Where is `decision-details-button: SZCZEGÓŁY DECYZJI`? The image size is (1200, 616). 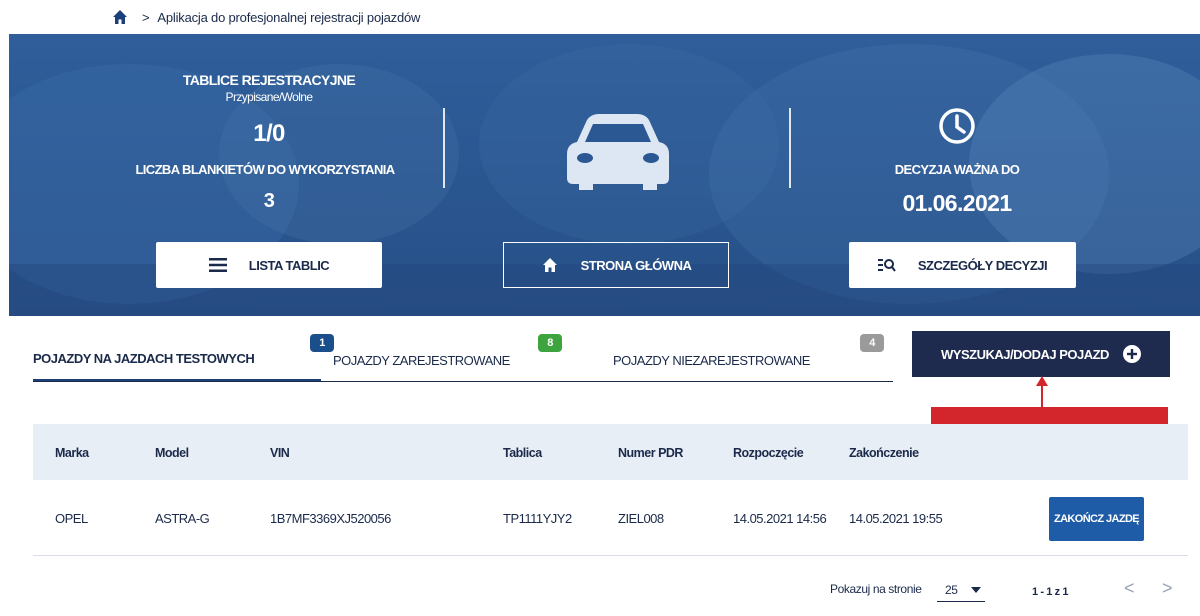
decision-details-button: SZCZEGÓŁY DECYZJI is located at coordinates (962, 265).